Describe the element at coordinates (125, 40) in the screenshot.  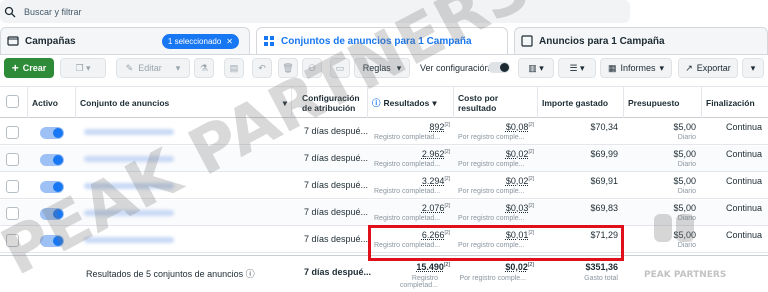
I see `tab-campaigns: Campañas 1 seleccionado ✕` at that location.